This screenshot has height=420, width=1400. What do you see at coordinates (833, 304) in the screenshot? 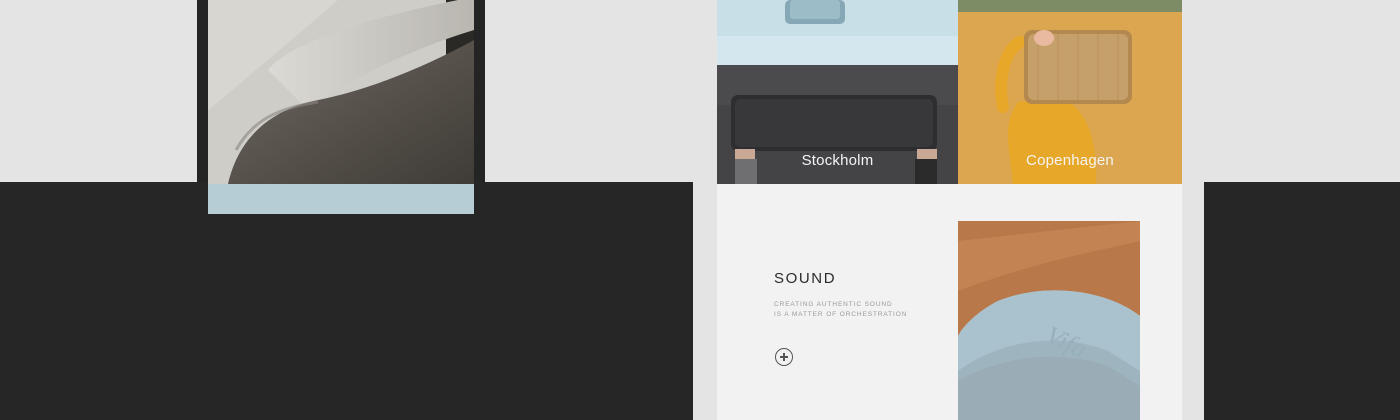
I see `subtitle-line-1: CREATING AUTHENTIC SOUND` at bounding box center [833, 304].